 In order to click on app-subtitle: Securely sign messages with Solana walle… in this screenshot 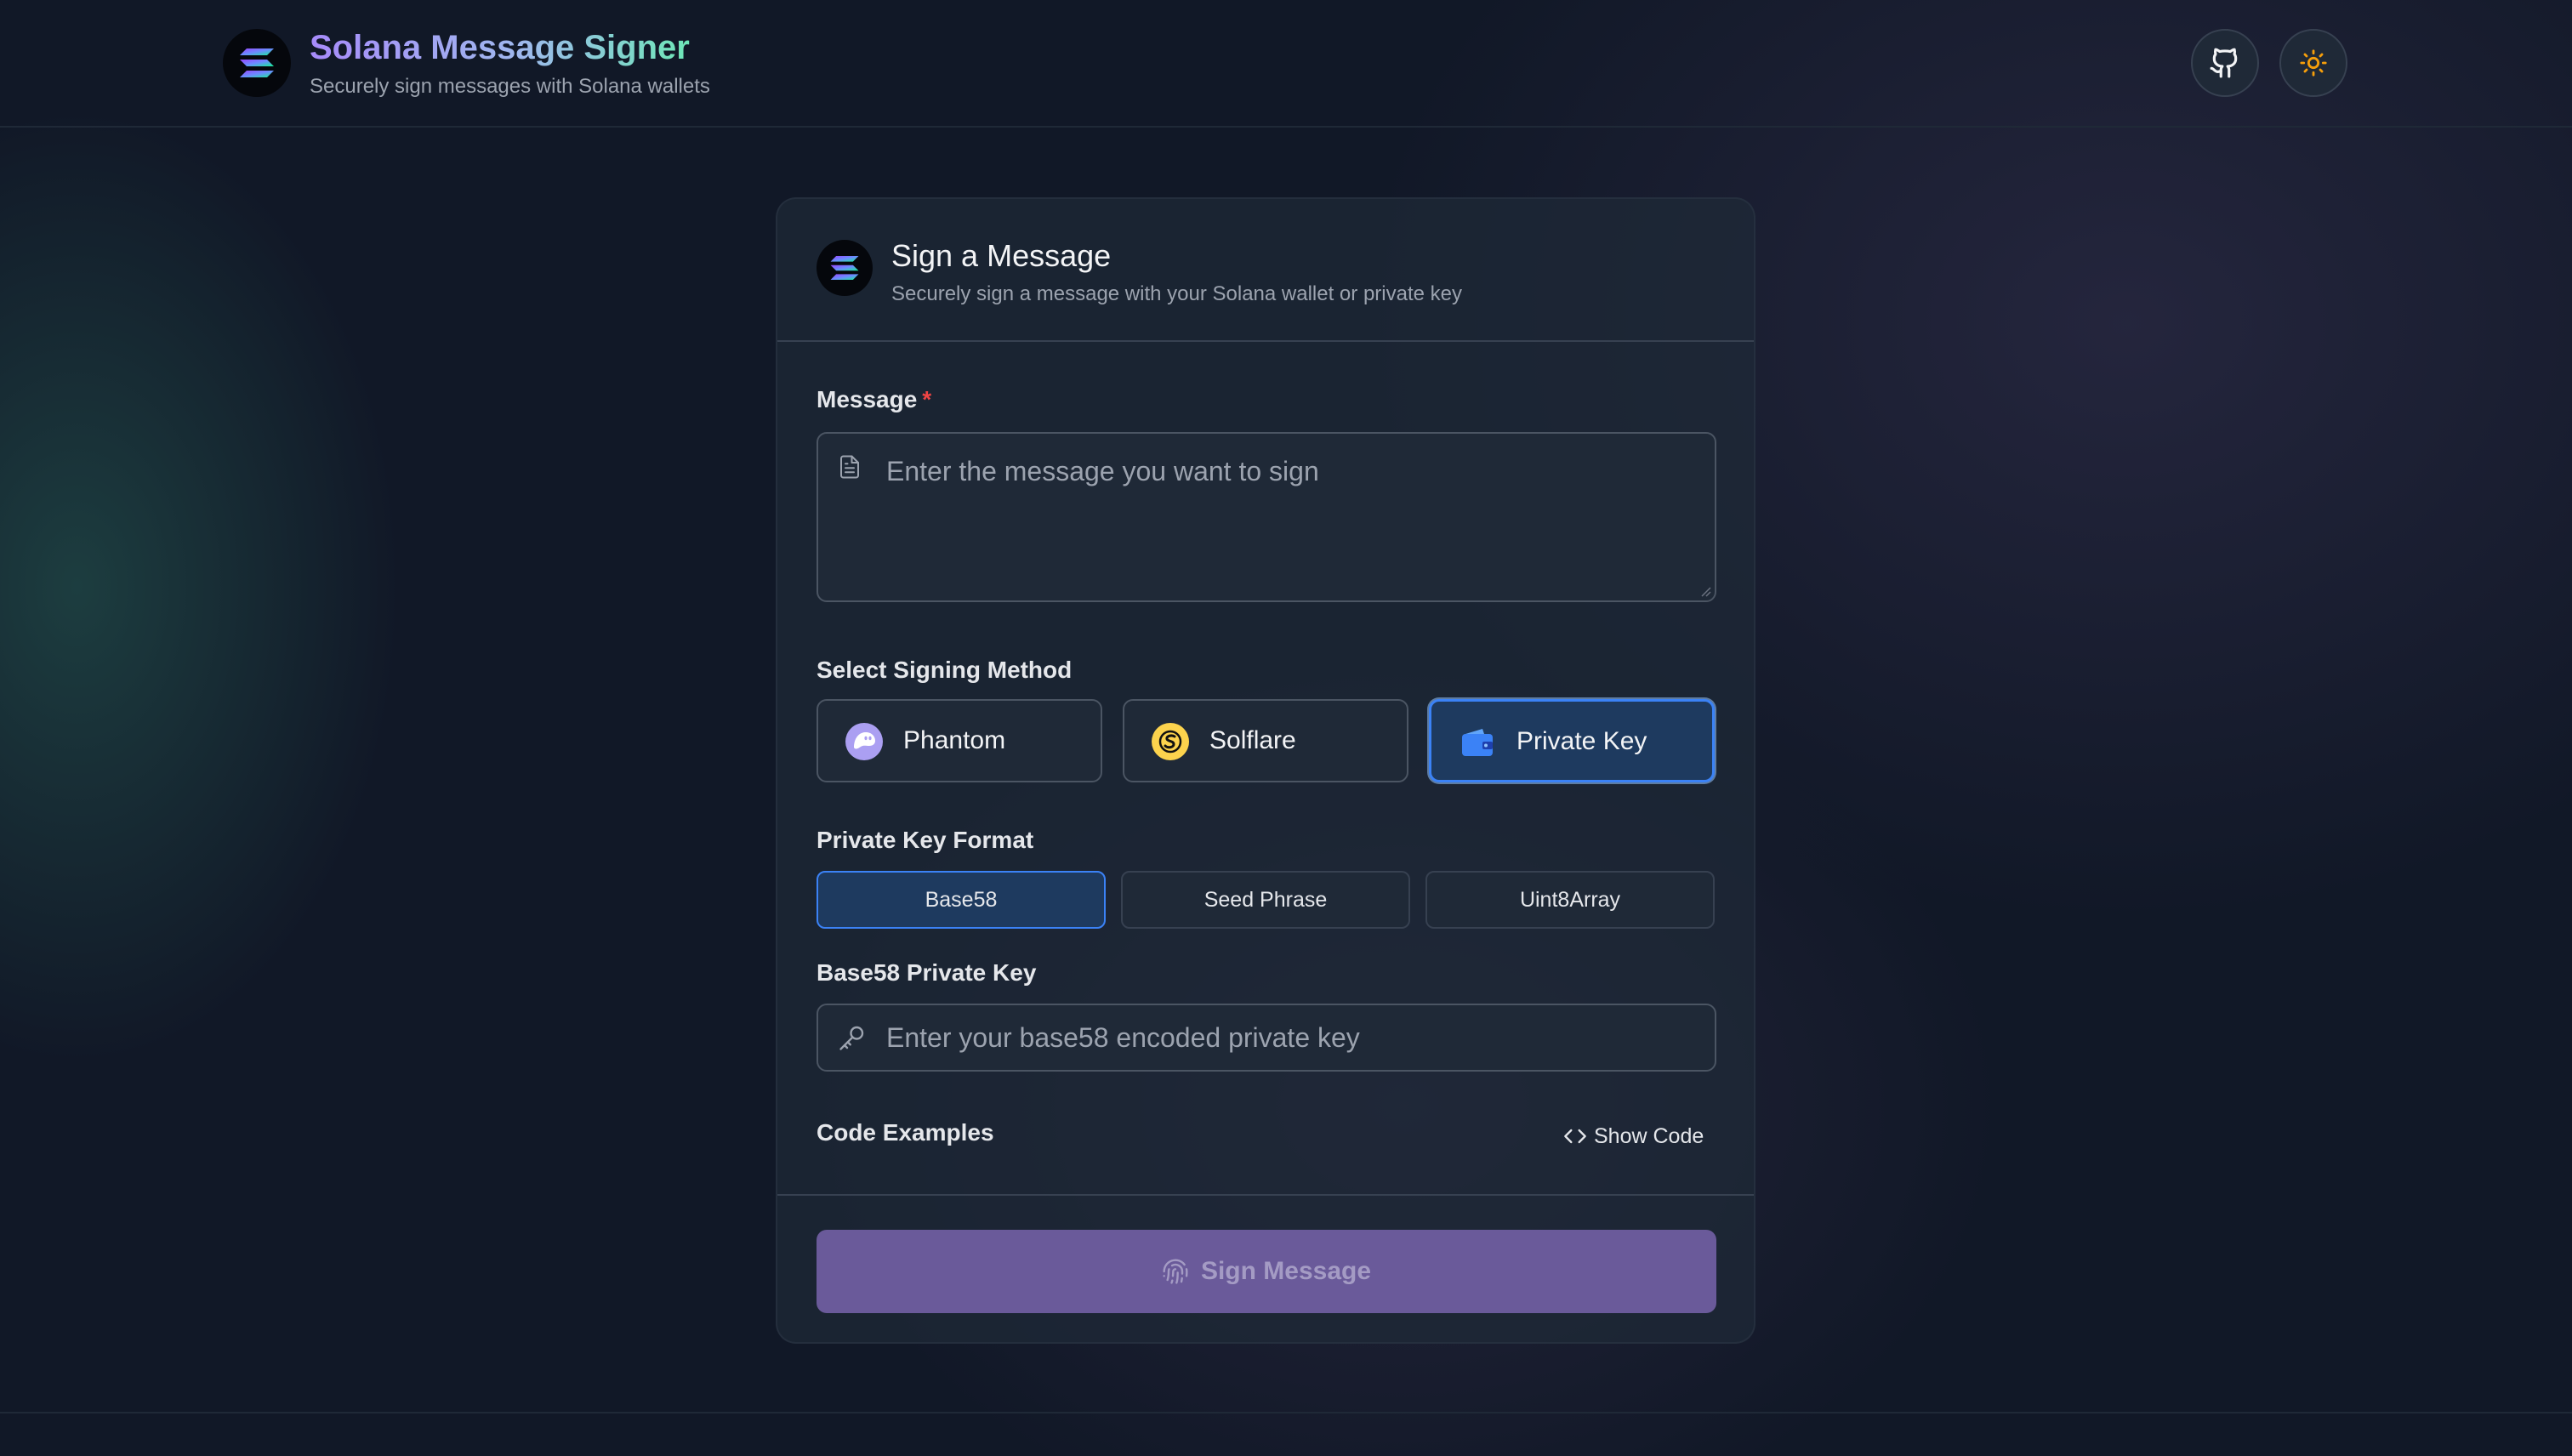, I will do `click(510, 86)`.